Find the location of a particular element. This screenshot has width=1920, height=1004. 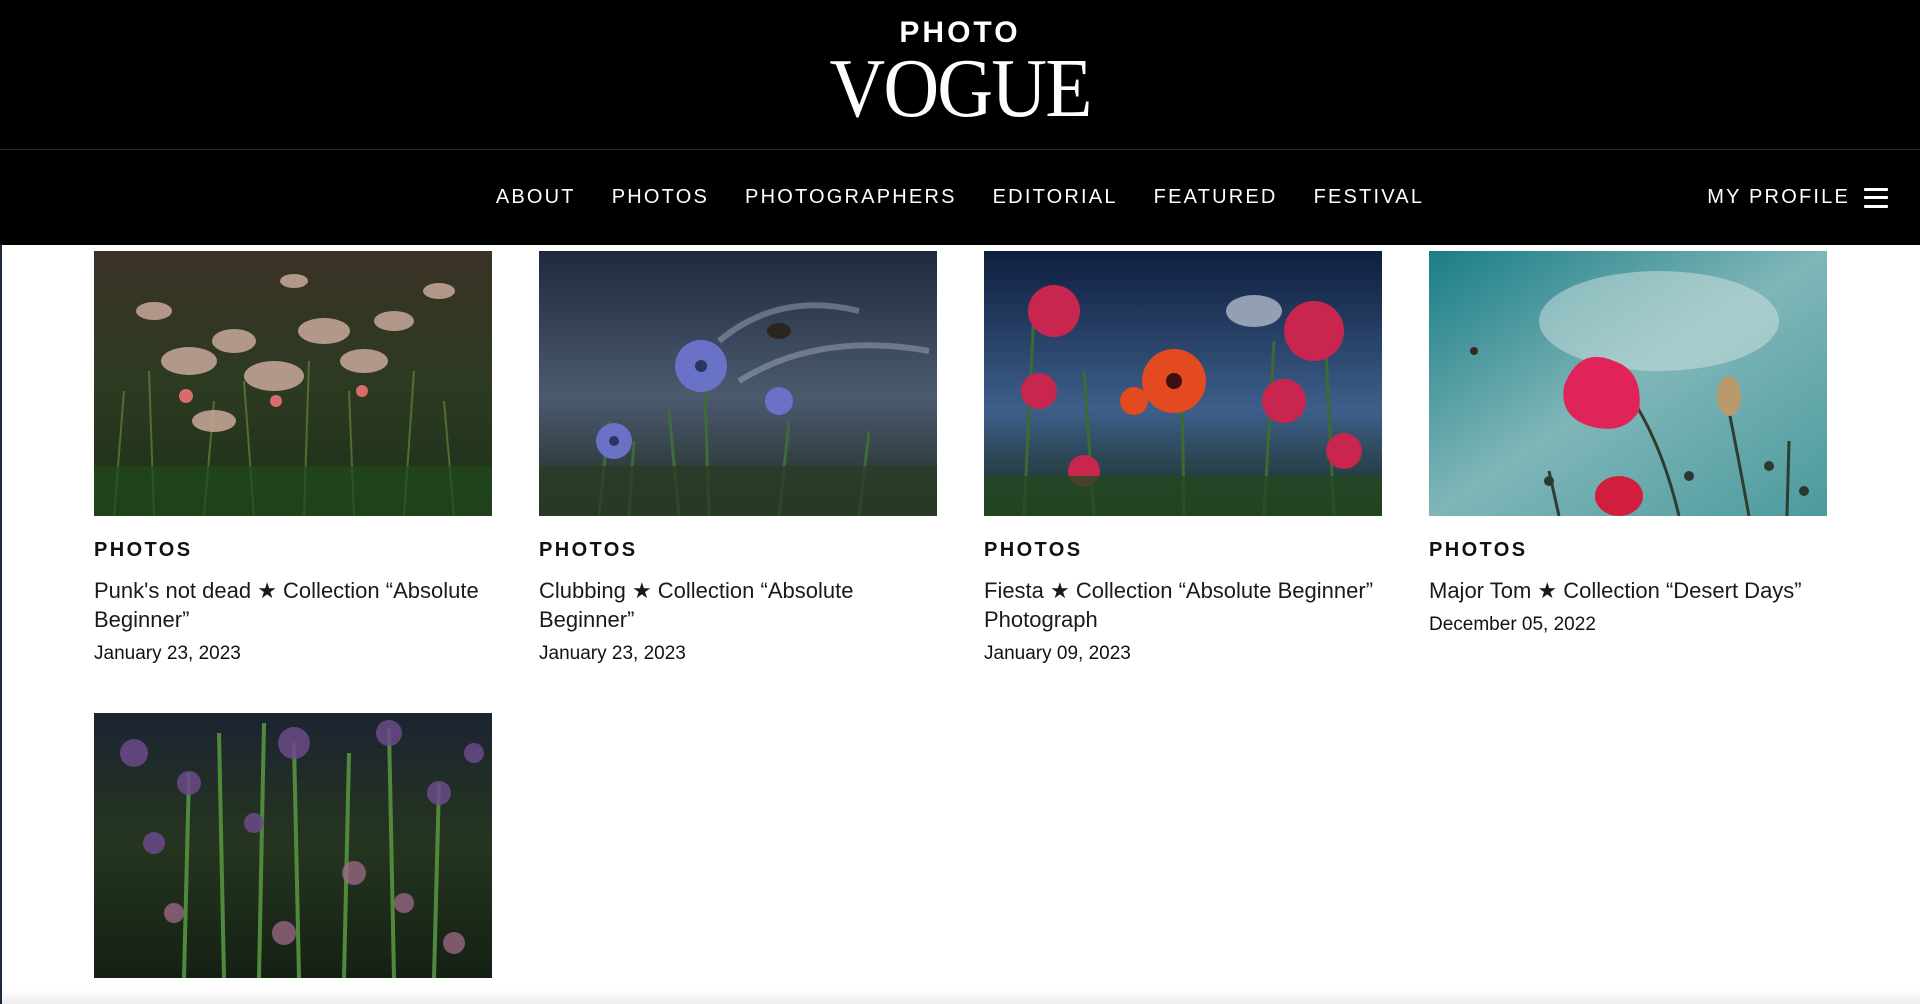

nav-item-featured: FEATURED is located at coordinates (1216, 197).